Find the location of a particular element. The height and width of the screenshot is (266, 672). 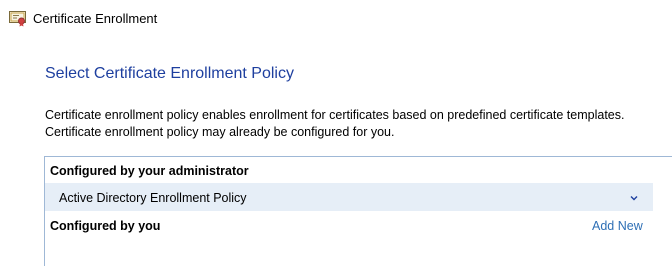

policy-item-label: Active Directory Enrollment Policy is located at coordinates (153, 198).